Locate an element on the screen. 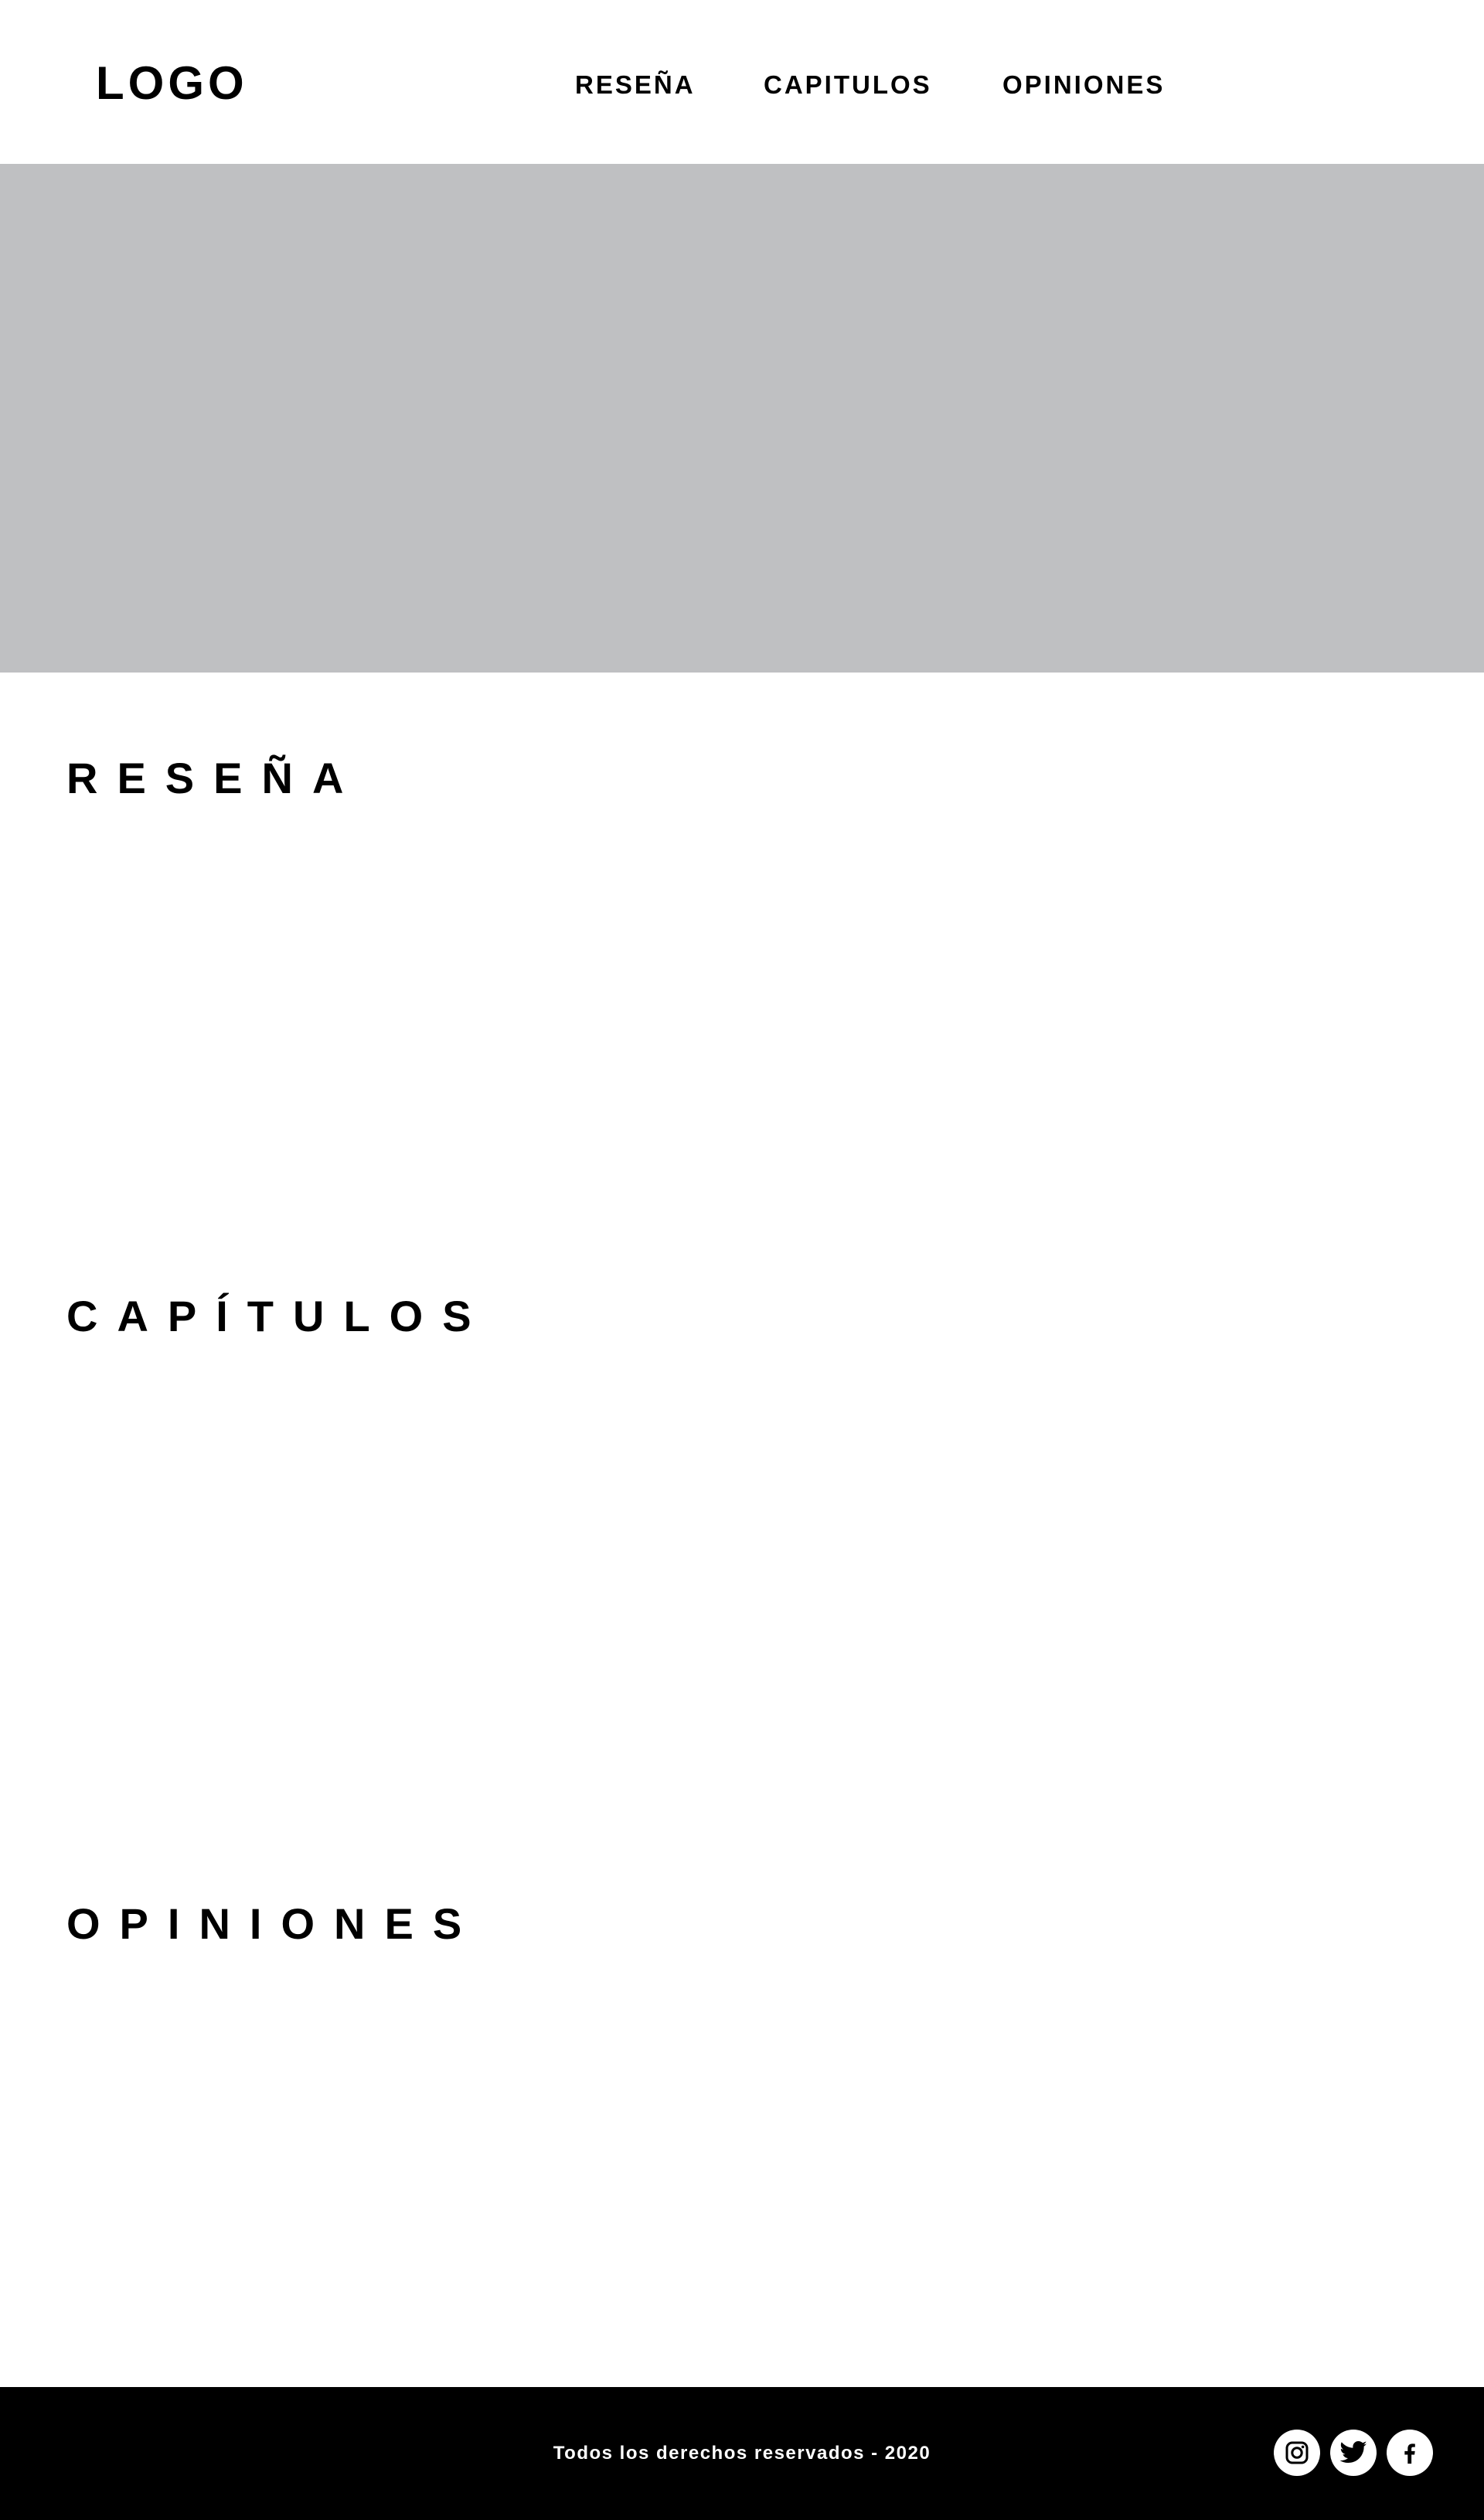  twitter-link is located at coordinates (1353, 2453).